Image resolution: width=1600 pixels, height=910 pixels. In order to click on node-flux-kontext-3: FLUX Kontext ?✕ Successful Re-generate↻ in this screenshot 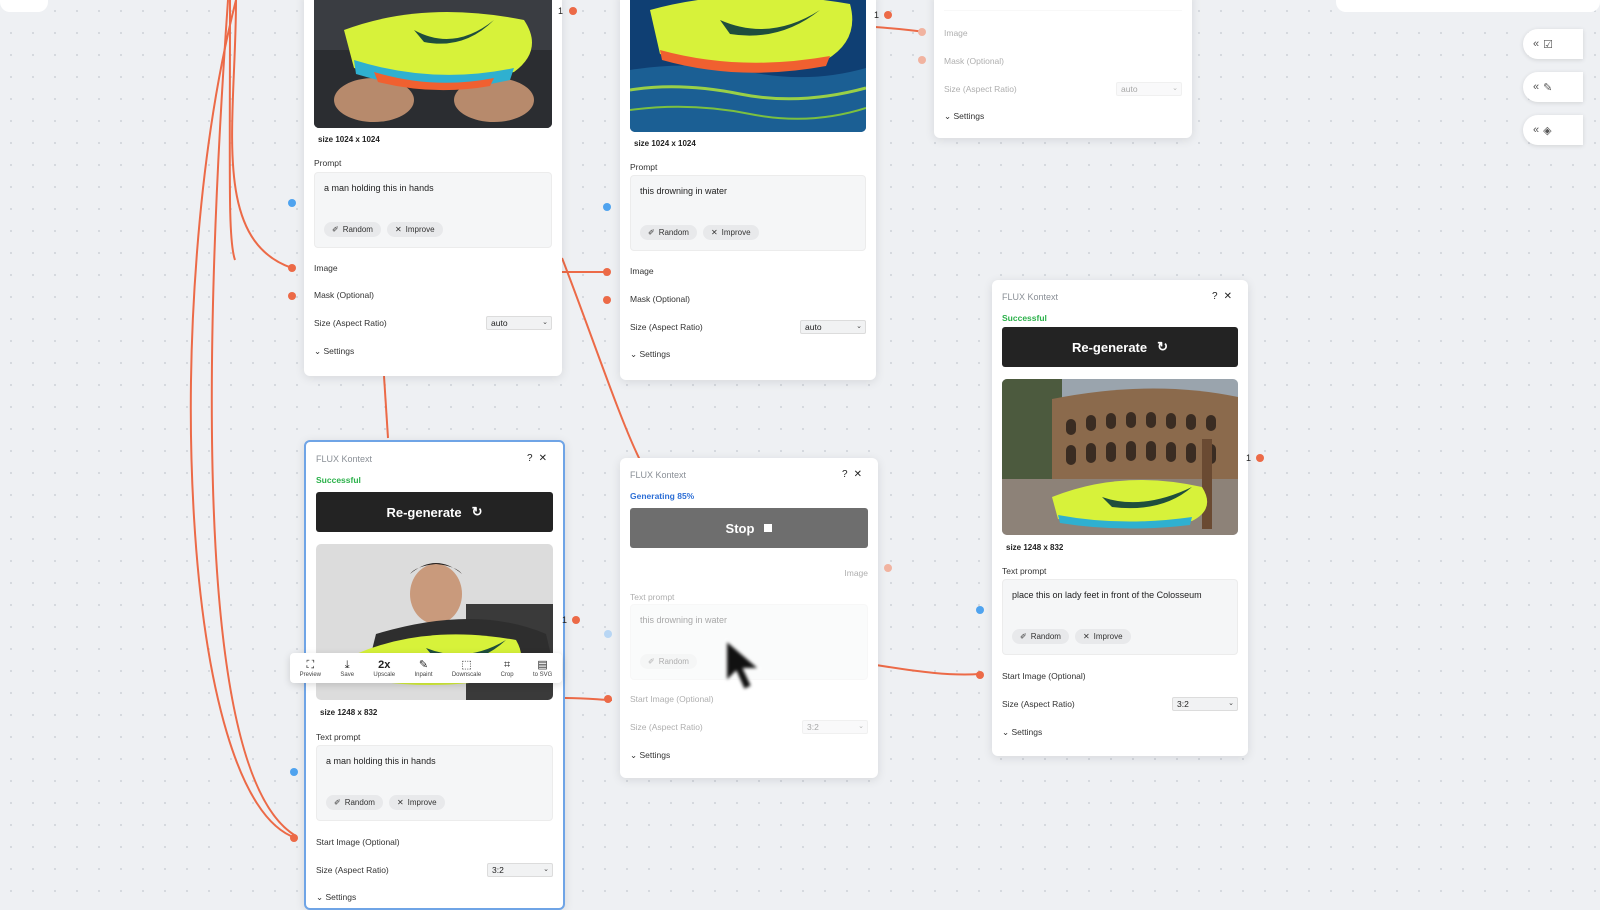, I will do `click(1120, 518)`.